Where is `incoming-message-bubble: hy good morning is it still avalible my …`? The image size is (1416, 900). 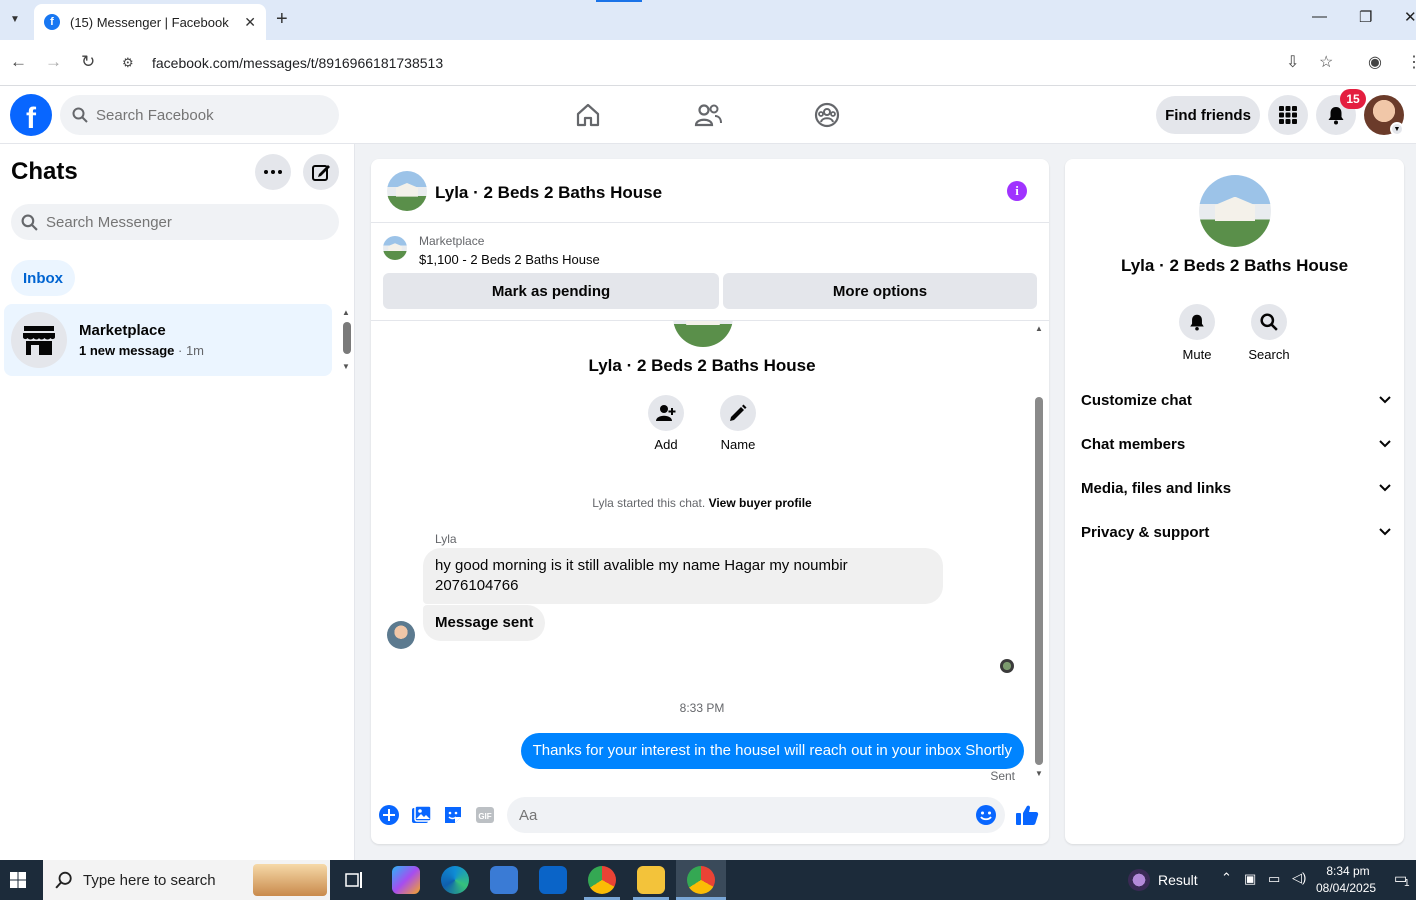
incoming-message-bubble: hy good morning is it still avalible my … is located at coordinates (683, 576).